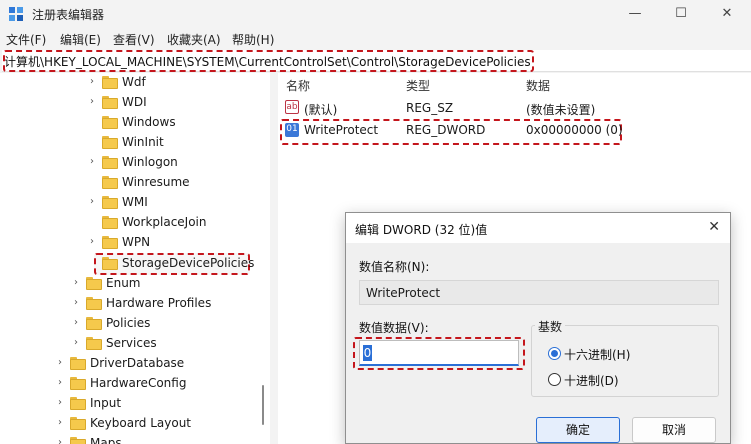 Image resolution: width=751 pixels, height=444 pixels. I want to click on menu-bar: 文件(F) 编辑(E) 查看(V) 收藏夹(A) 帮助(H), so click(375, 39).